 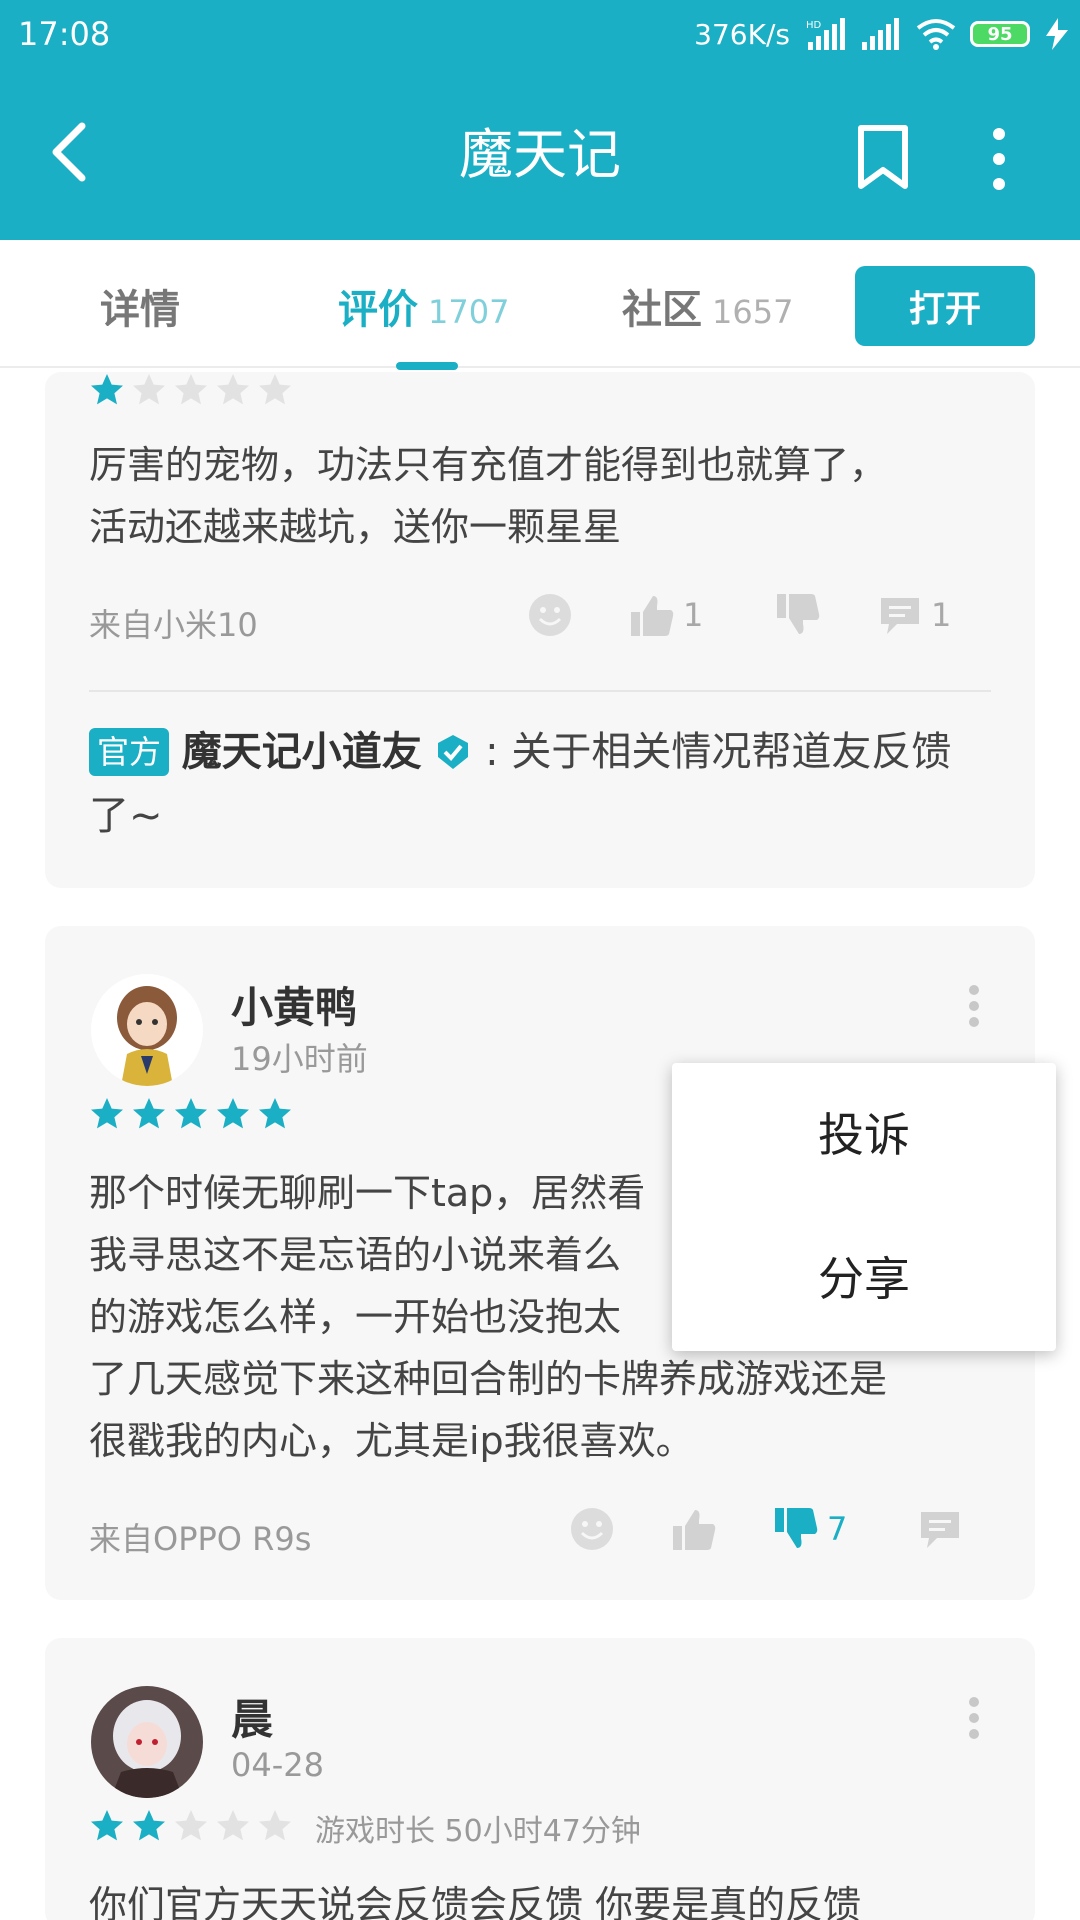 I want to click on username: 小黄鸭, so click(x=294, y=1004).